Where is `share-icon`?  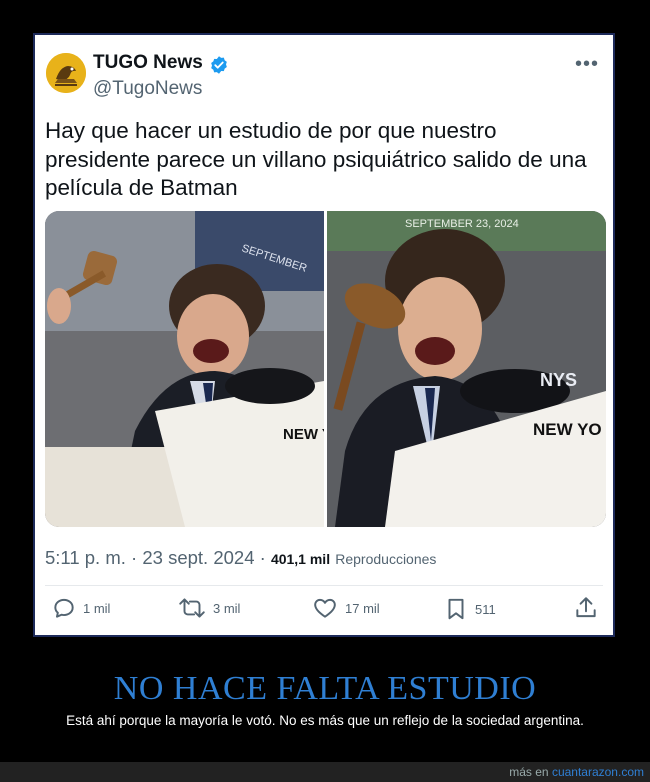 share-icon is located at coordinates (586, 607).